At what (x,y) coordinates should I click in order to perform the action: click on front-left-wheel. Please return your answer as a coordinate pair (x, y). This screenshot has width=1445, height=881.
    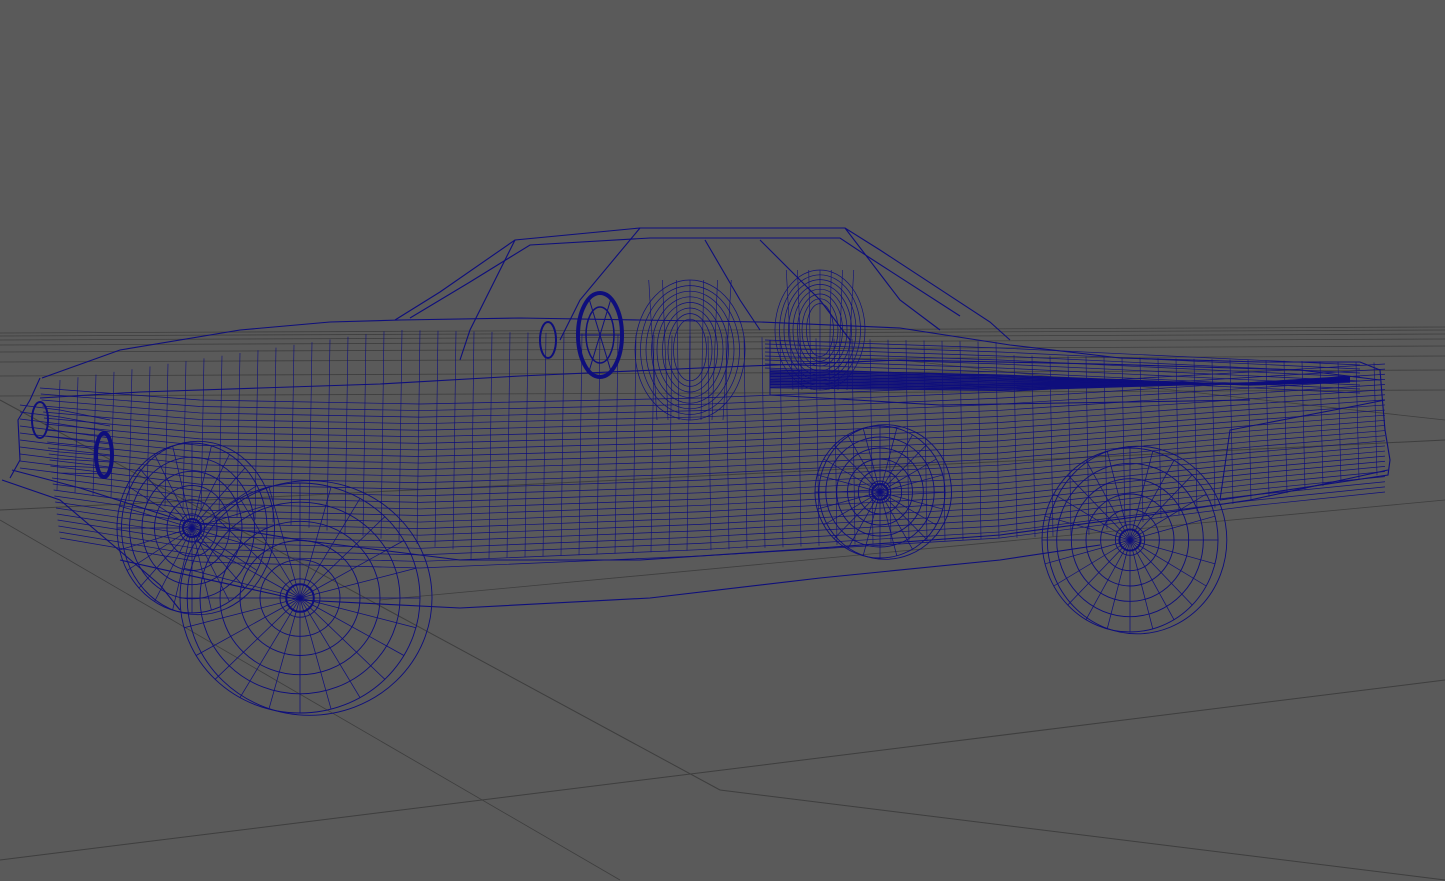
    Looking at the image, I should click on (306, 598).